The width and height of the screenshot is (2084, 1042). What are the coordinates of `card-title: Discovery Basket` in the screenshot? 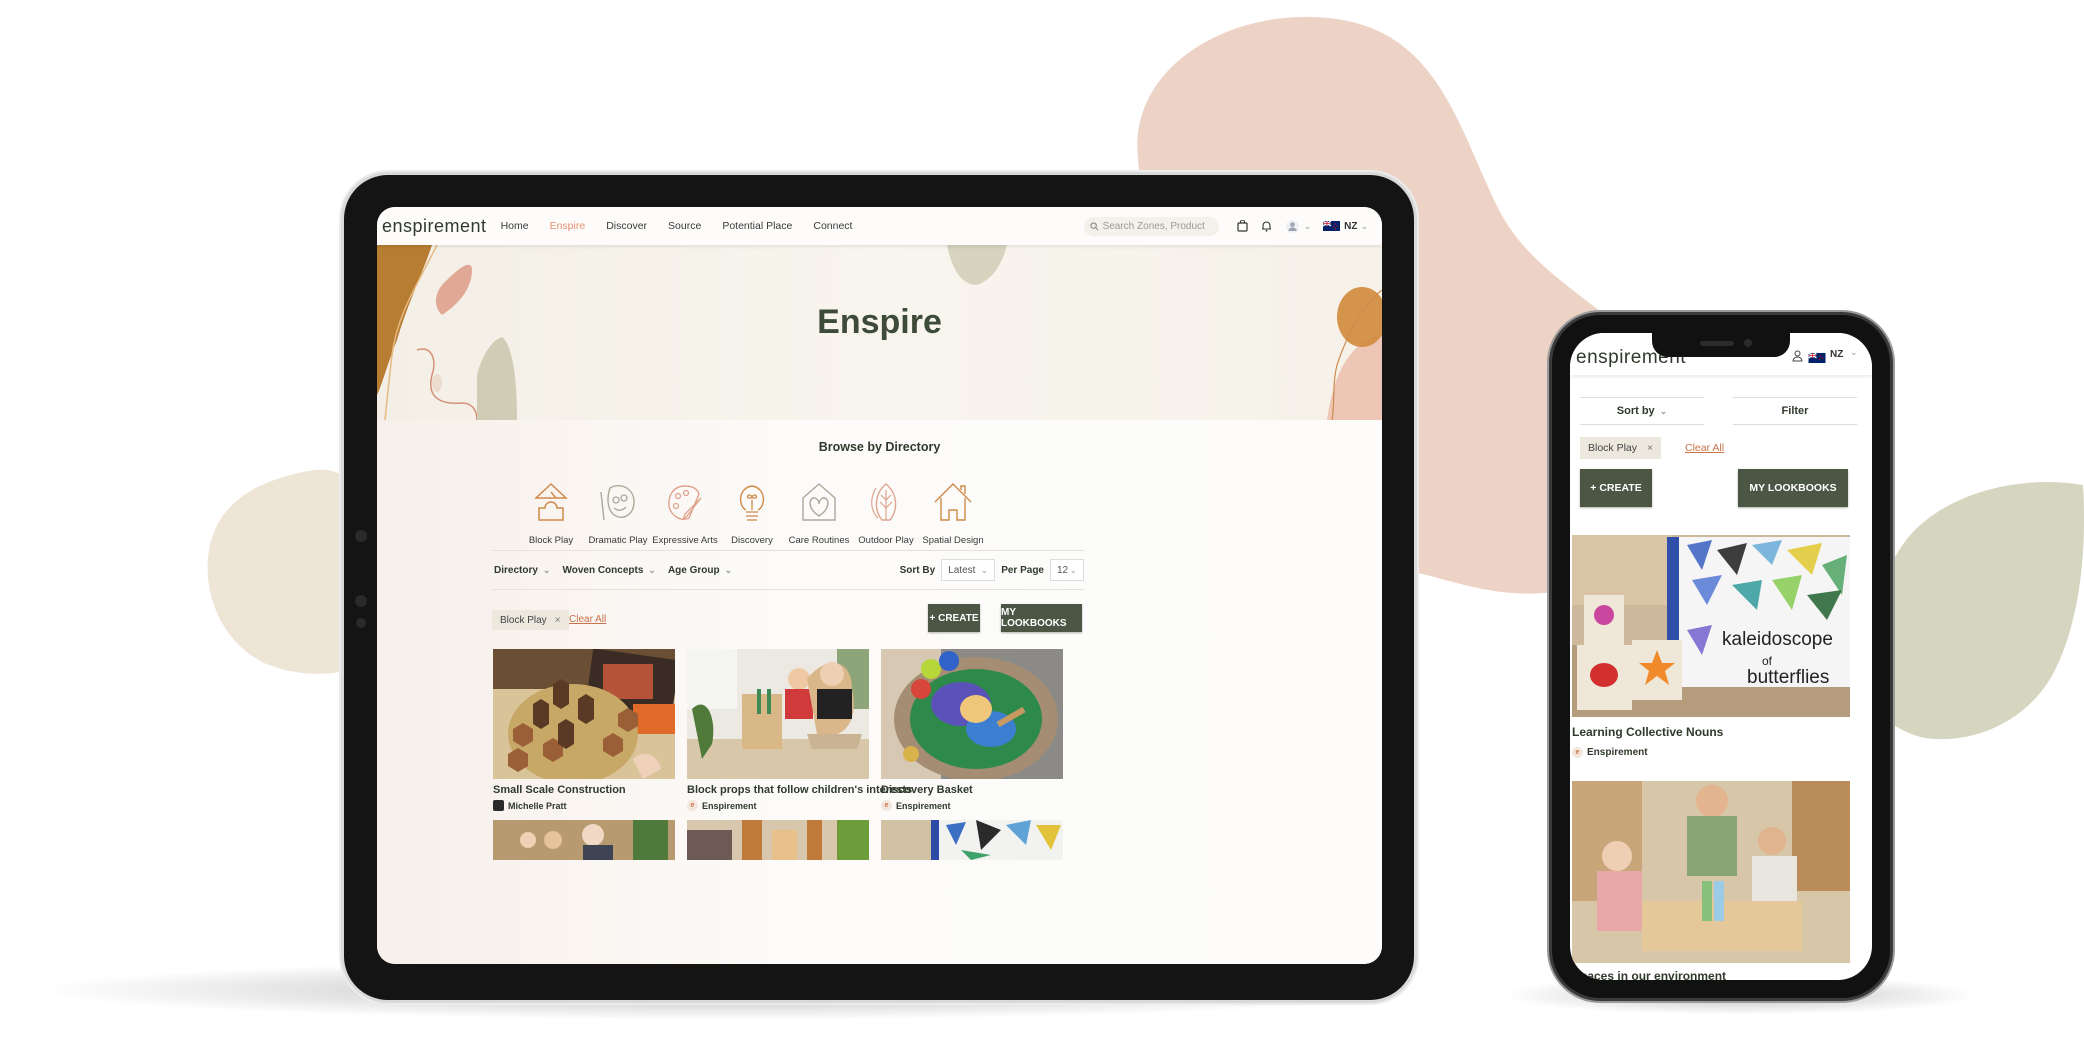 It's located at (972, 790).